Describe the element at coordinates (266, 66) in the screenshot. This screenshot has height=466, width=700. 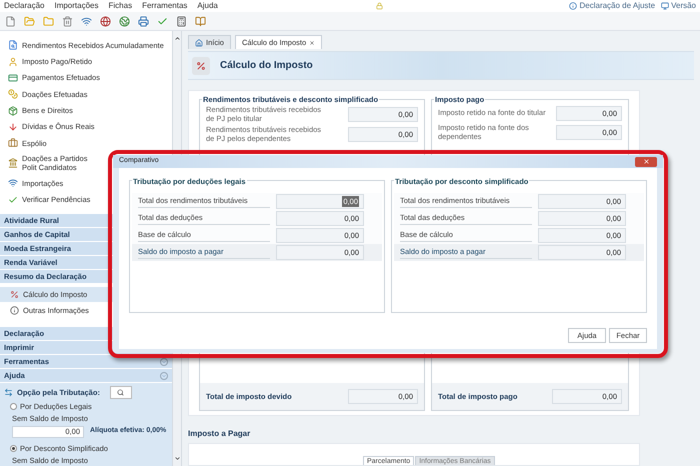
I see `page-title: Cálculo do Imposto` at that location.